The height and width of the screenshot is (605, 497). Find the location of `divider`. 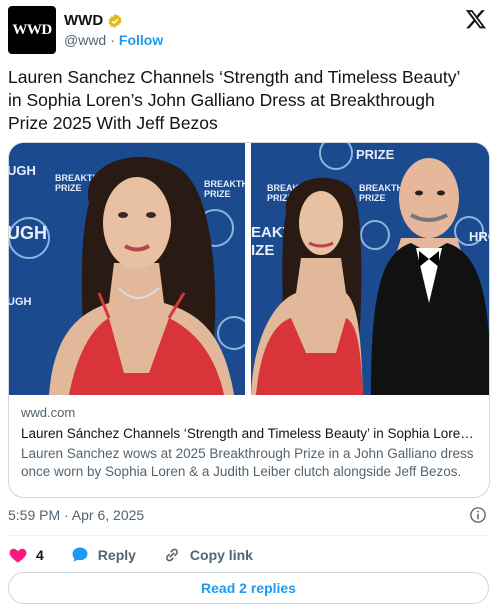

divider is located at coordinates (248, 535).